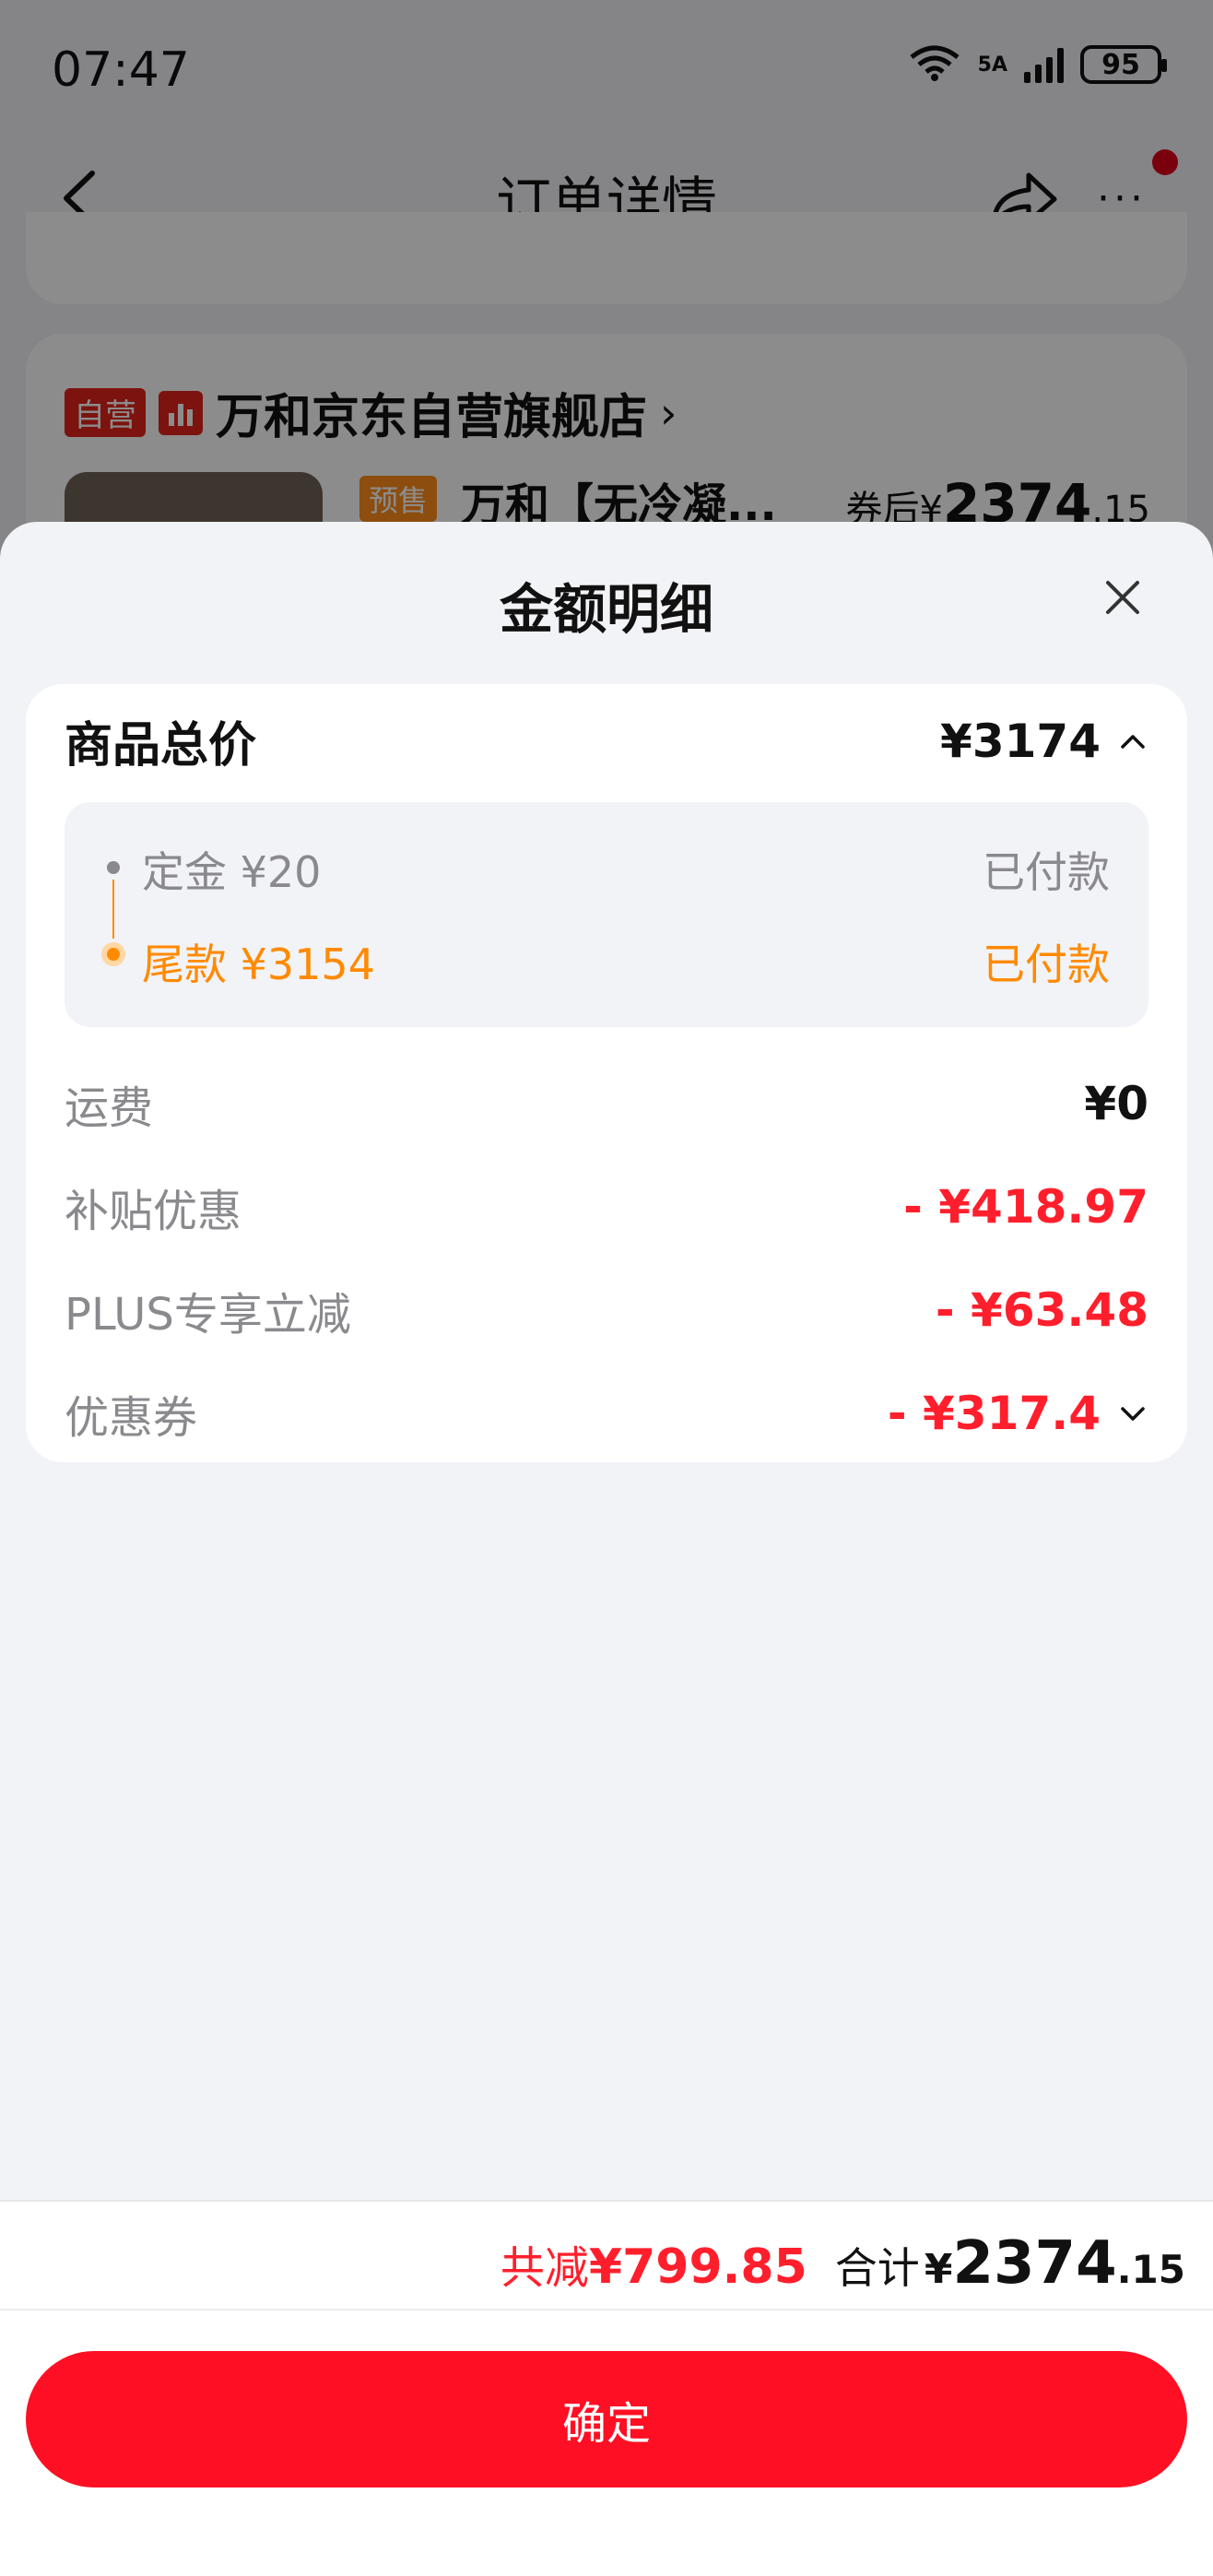 This screenshot has height=2576, width=1213. What do you see at coordinates (606, 740) in the screenshot?
I see `goods-total-row: 商品总价 ¥3174` at bounding box center [606, 740].